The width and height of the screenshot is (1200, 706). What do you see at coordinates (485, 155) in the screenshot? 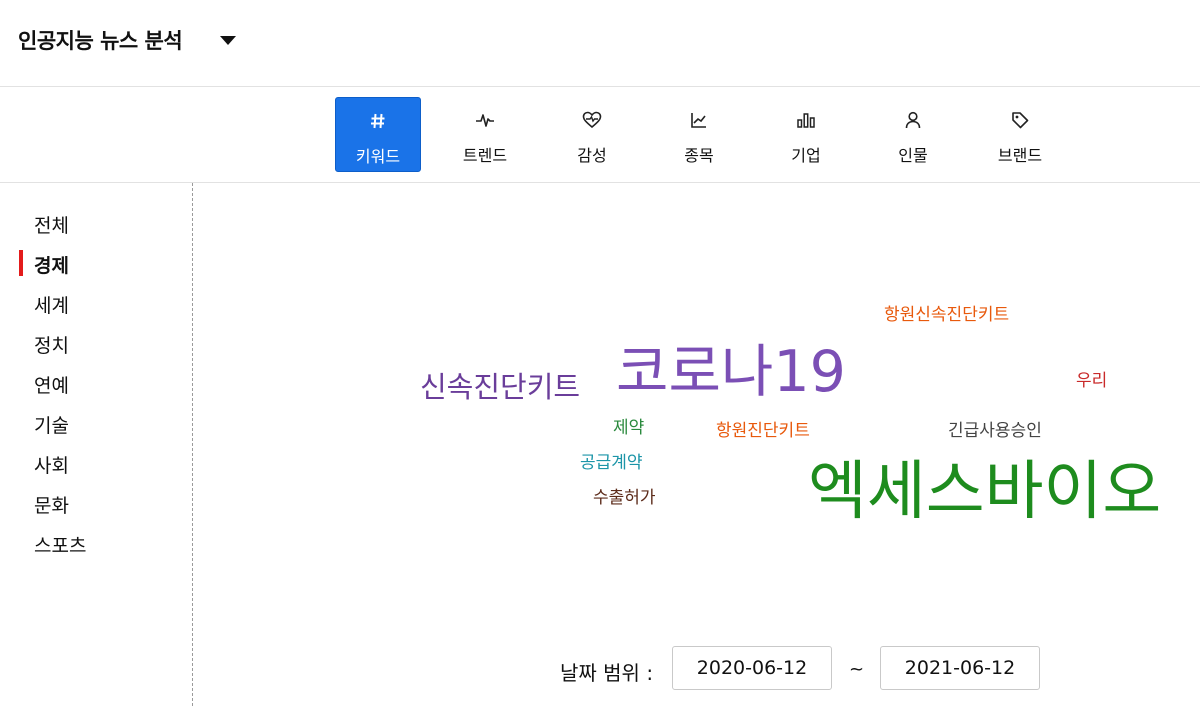
I see `tab-label: 트렌드` at bounding box center [485, 155].